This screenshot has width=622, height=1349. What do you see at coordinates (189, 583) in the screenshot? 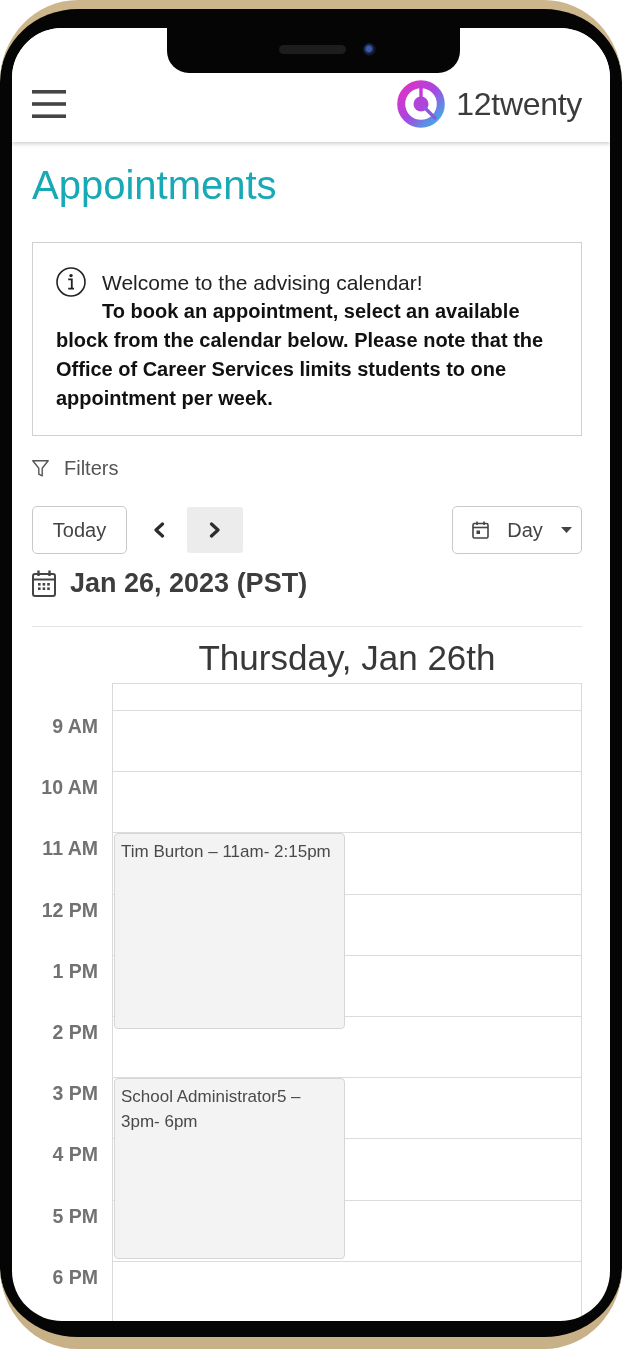
I see `date-heading: Jan 26, 2023 (PST)` at bounding box center [189, 583].